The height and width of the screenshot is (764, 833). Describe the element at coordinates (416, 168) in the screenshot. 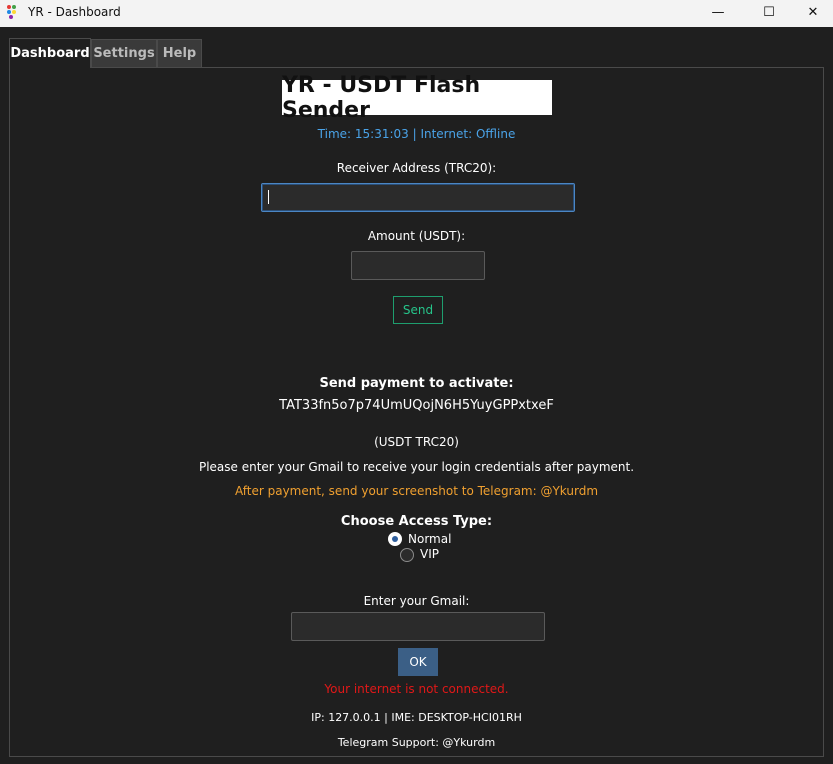

I see `receiver-address-label: Receiver Address (TRC20):` at that location.